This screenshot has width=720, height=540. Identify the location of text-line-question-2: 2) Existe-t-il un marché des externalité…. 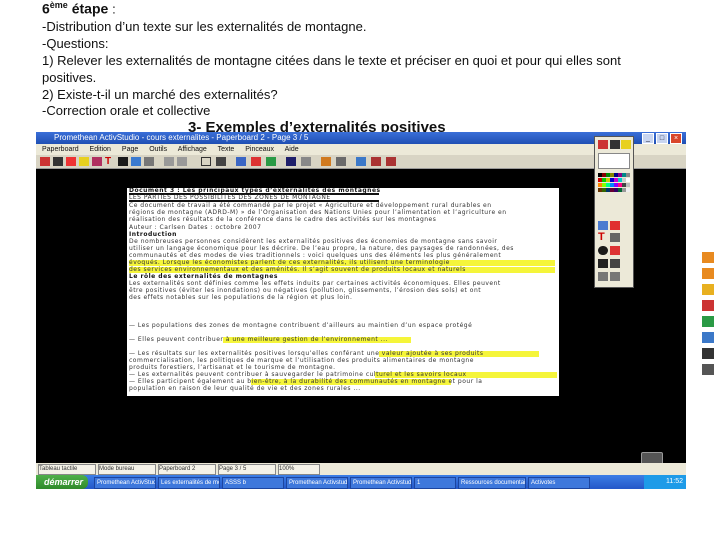
(160, 94).